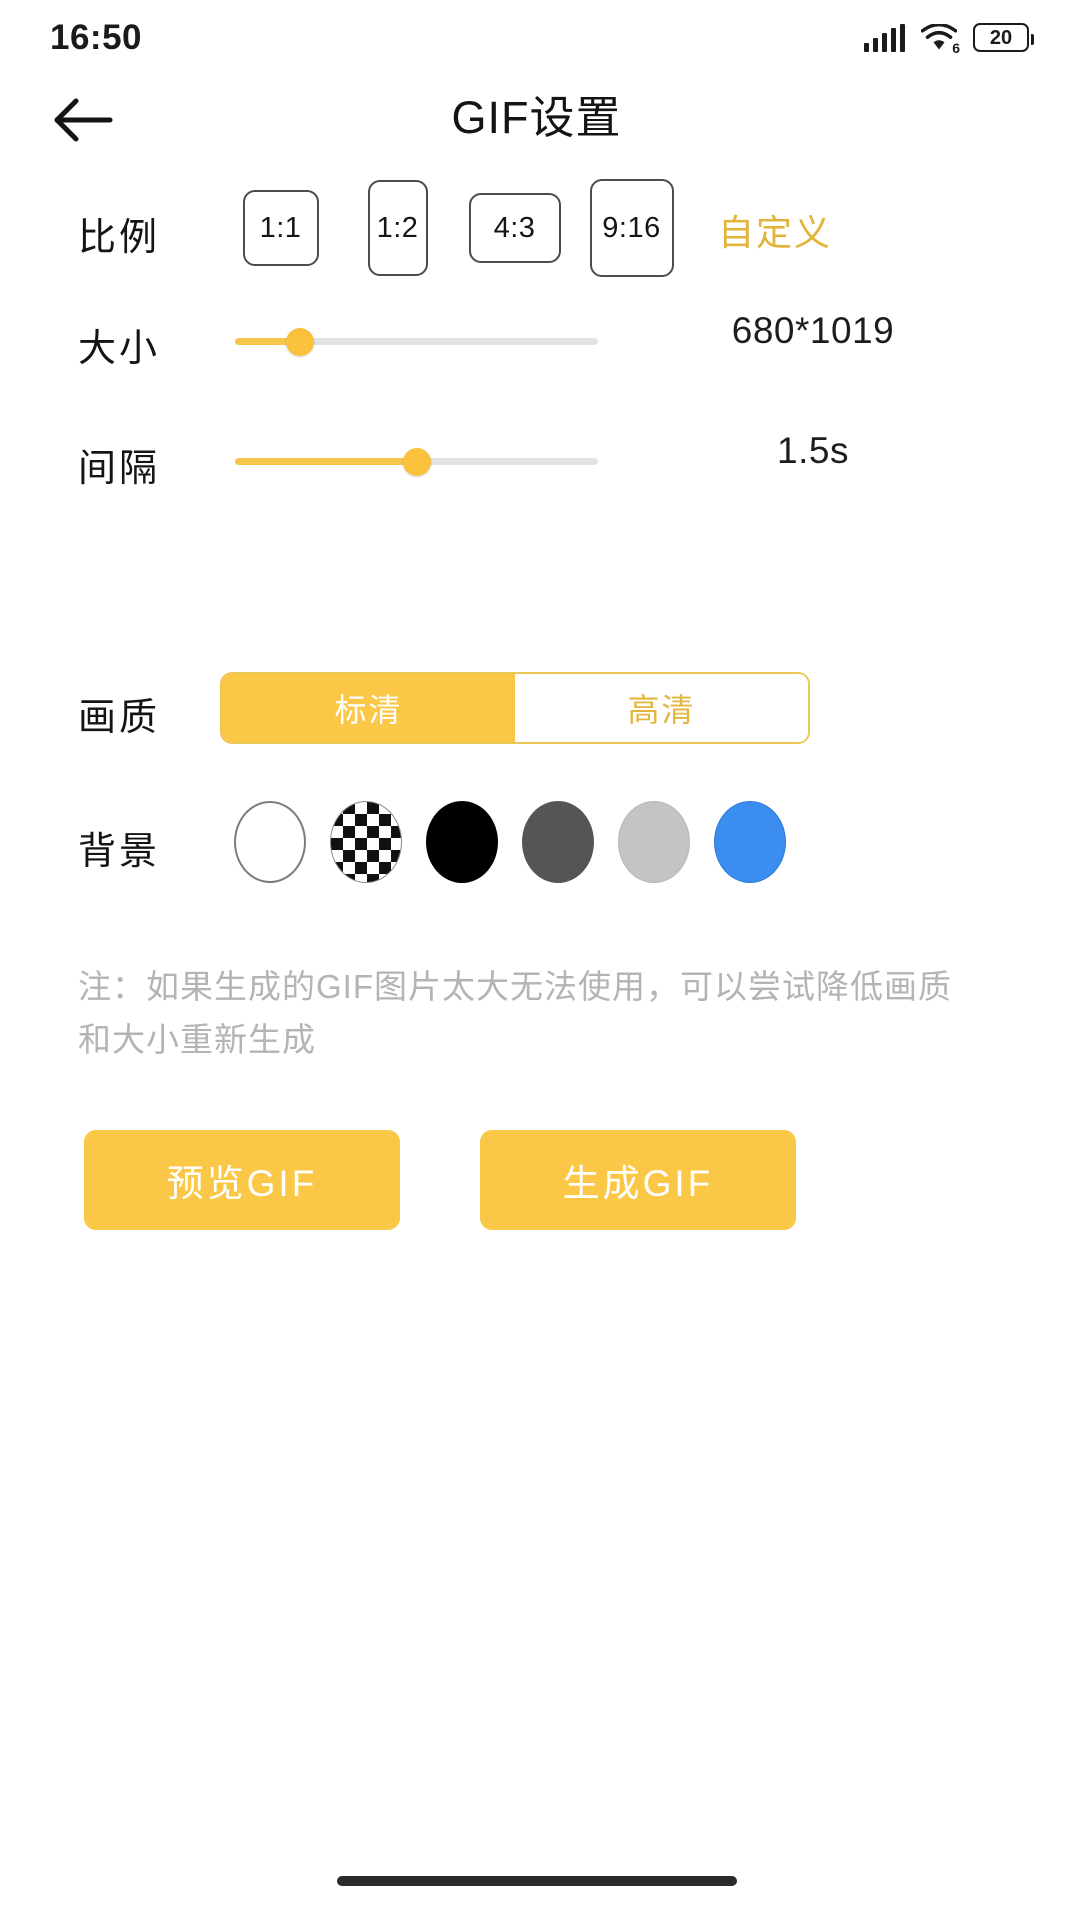 The height and width of the screenshot is (1913, 1073). I want to click on quality-option-hd: 高清, so click(661, 708).